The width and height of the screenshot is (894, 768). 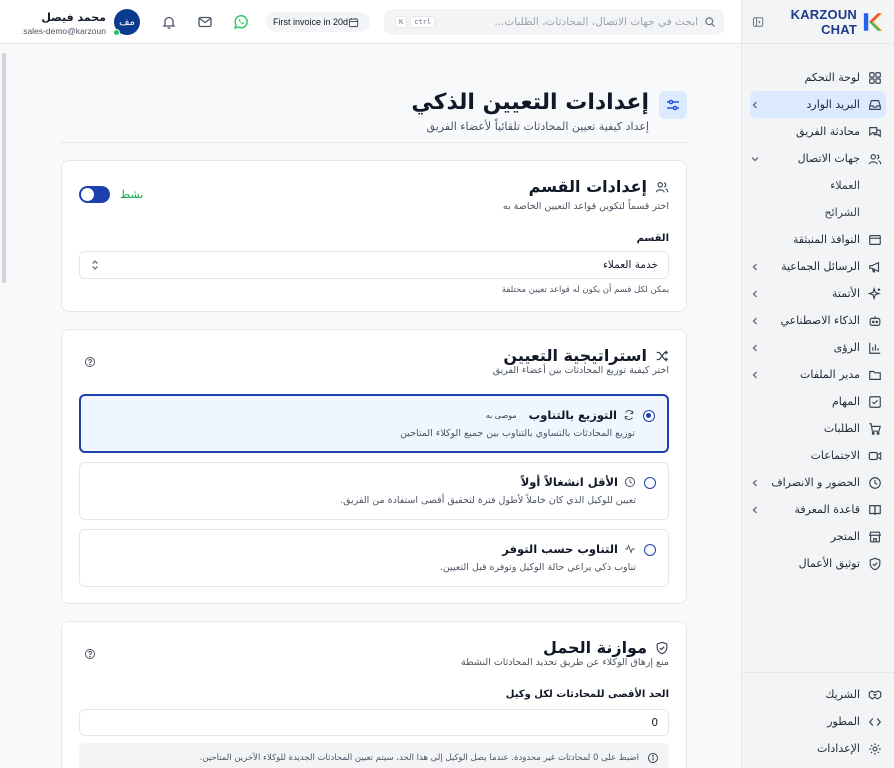 I want to click on department-card-title: إعدادات القسم, so click(x=599, y=186).